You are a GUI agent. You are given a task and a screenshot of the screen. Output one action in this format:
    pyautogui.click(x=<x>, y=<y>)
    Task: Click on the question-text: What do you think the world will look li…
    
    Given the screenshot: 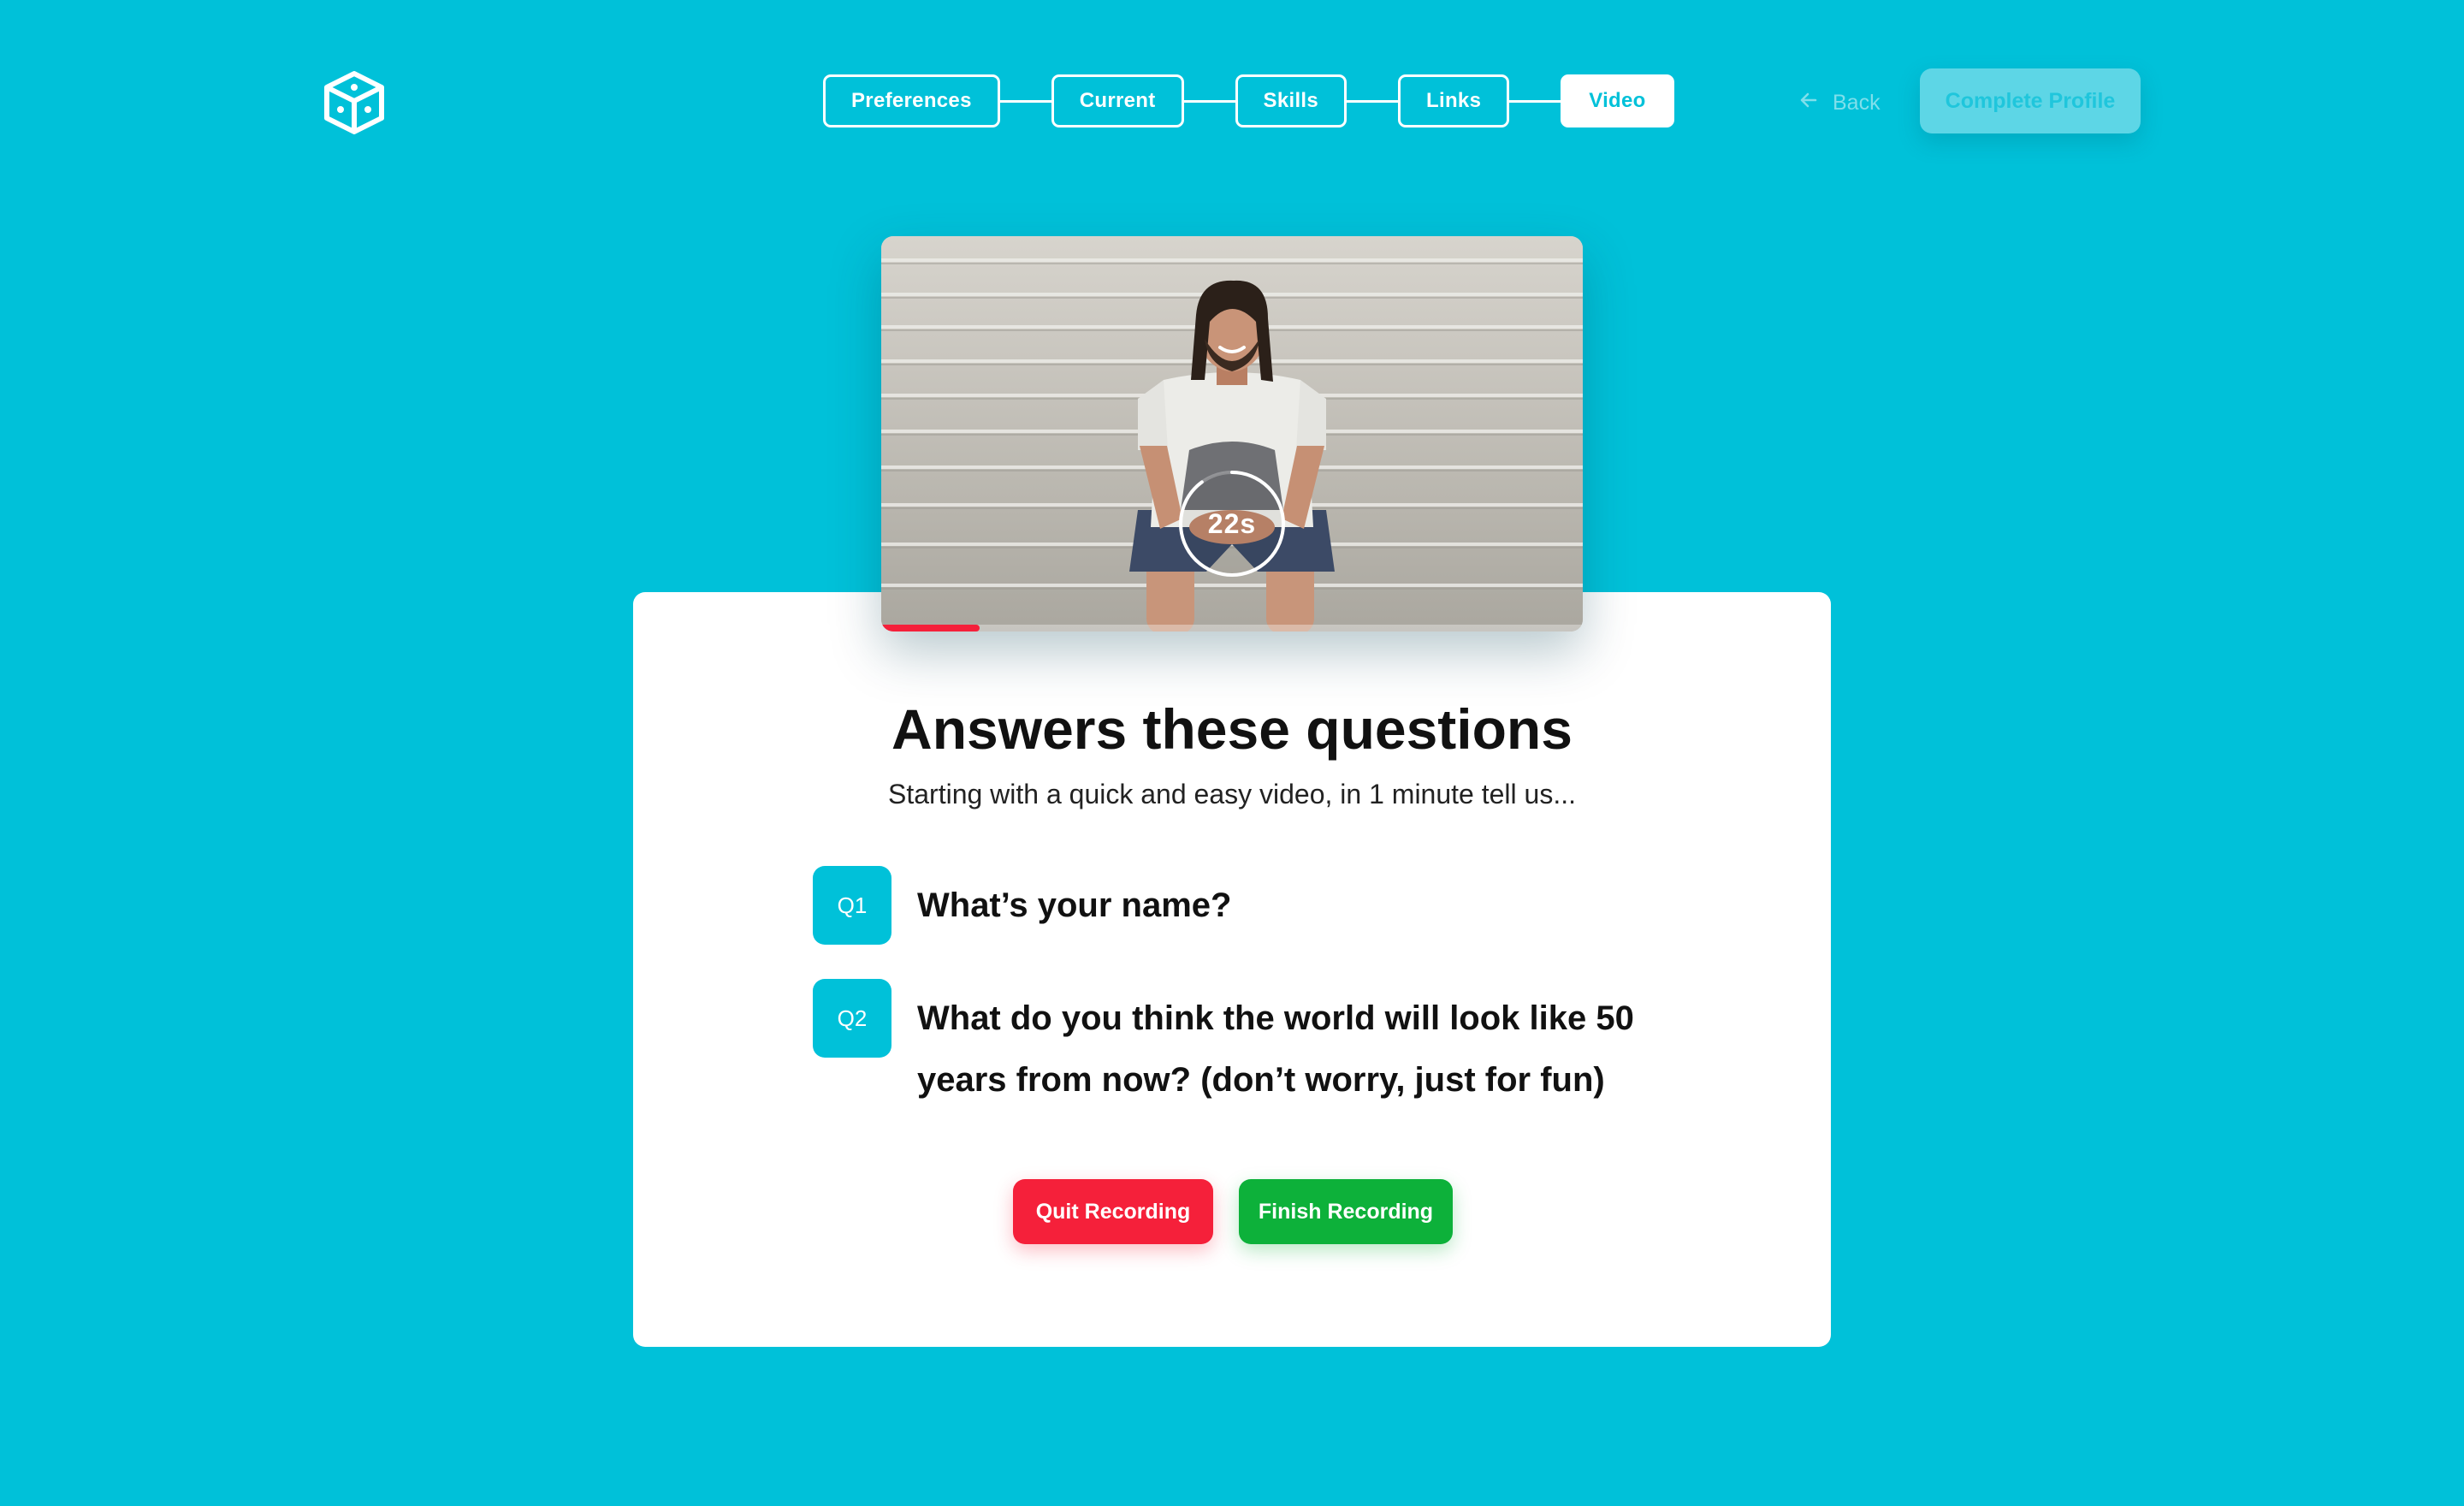 What is the action you would take?
    pyautogui.click(x=1275, y=1049)
    